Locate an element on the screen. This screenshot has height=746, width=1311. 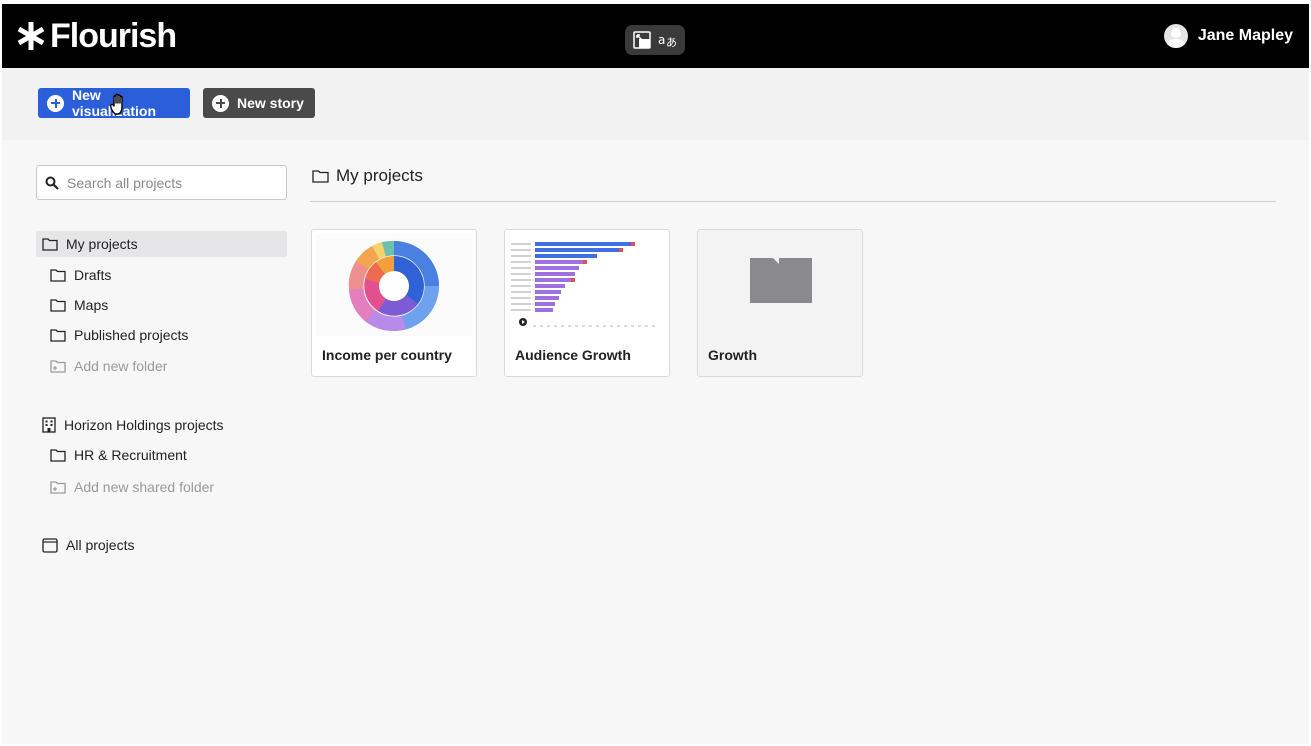
svg-text: あ is located at coordinates (671, 42).